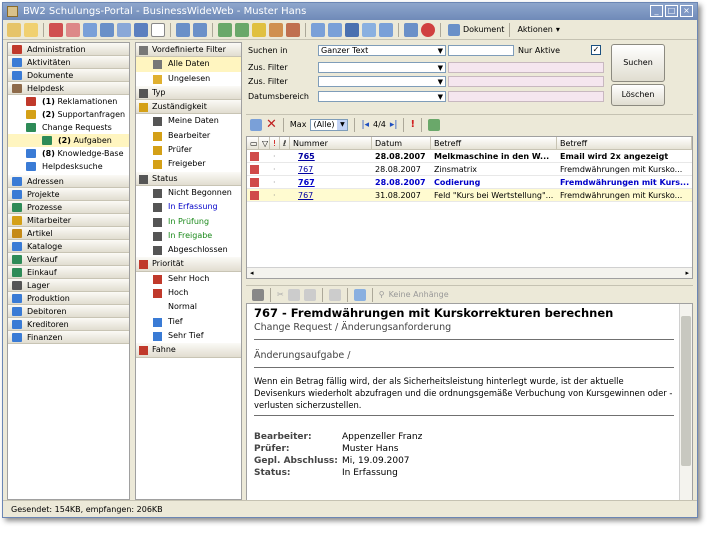 The height and width of the screenshot is (534, 709). I want to click on zus-filter-select-1: ▼, so click(382, 67).